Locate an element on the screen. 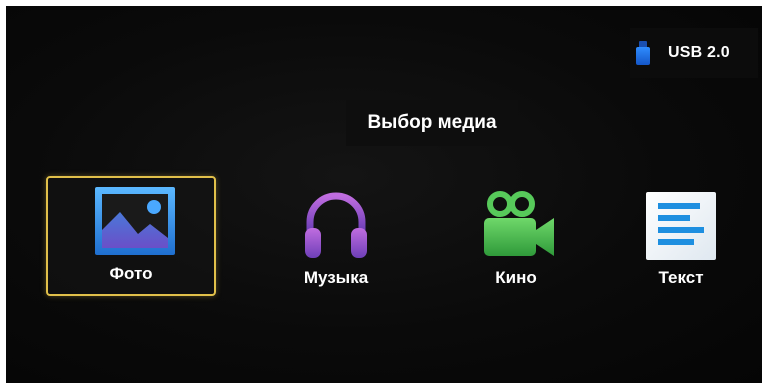 This screenshot has width=768, height=389. media-item-video: Кино is located at coordinates (516, 236).